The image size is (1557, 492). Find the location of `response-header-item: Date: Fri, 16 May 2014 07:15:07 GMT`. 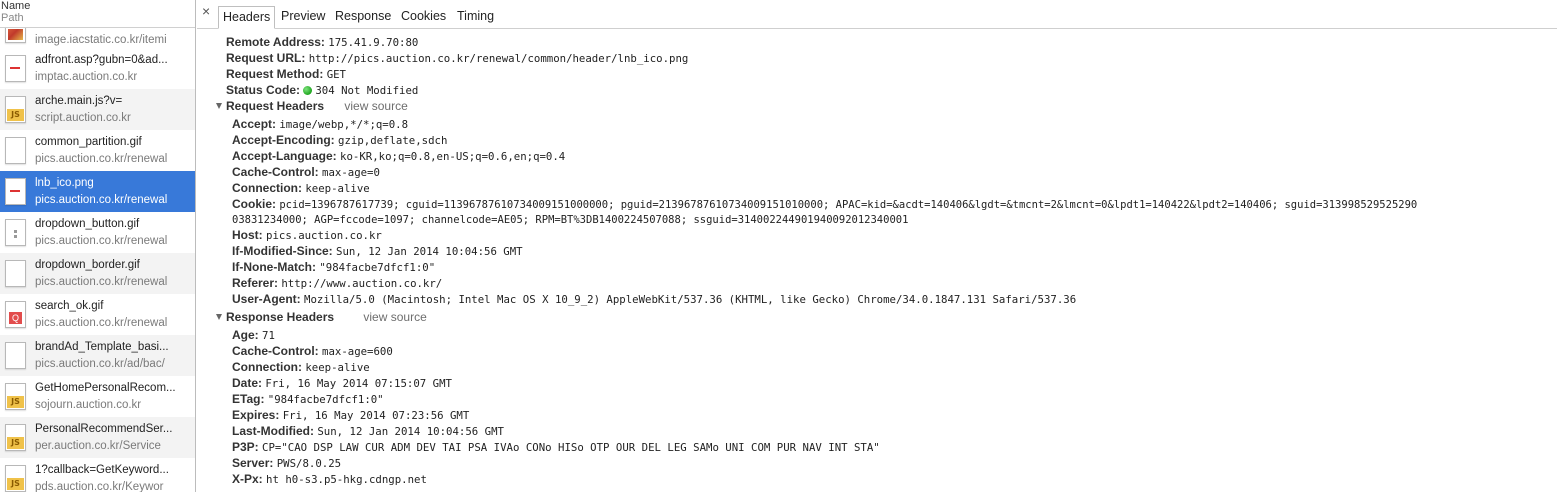

response-header-item: Date: Fri, 16 May 2014 07:15:07 GMT is located at coordinates (342, 383).